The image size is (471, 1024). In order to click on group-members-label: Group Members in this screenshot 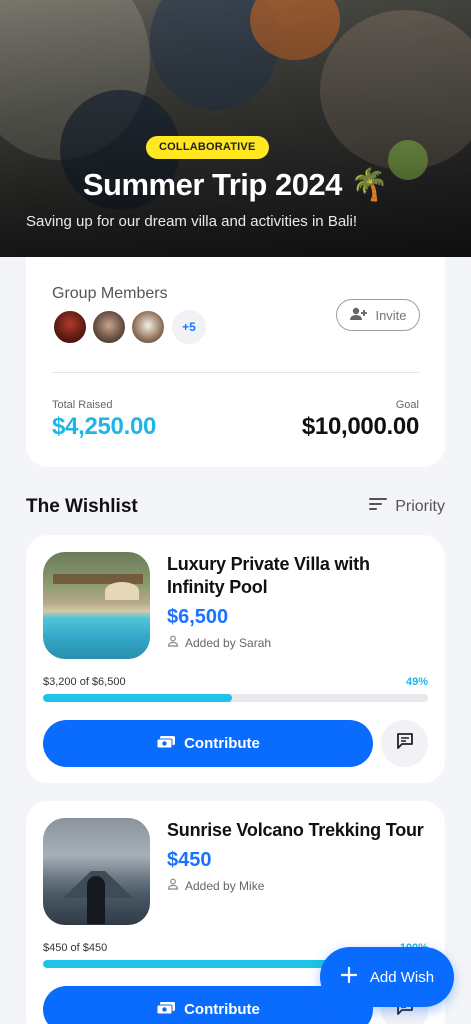, I will do `click(110, 293)`.